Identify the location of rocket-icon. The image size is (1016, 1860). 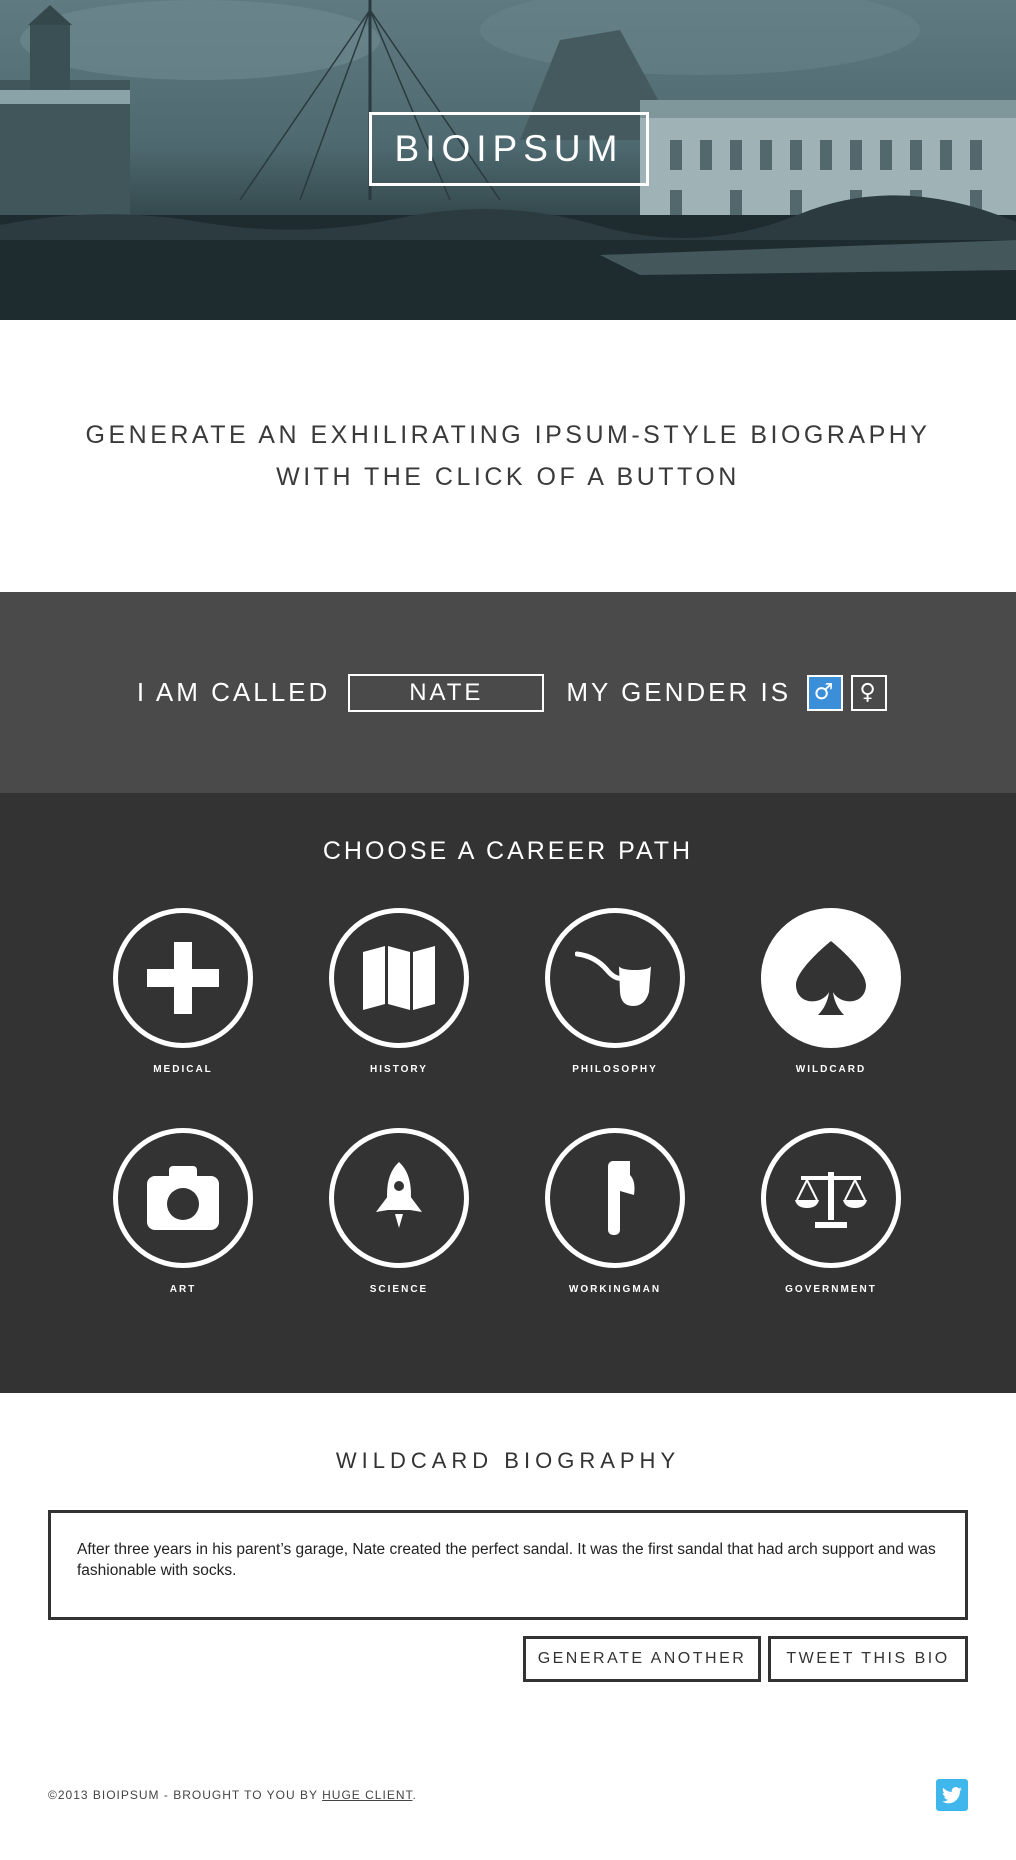
(399, 1195).